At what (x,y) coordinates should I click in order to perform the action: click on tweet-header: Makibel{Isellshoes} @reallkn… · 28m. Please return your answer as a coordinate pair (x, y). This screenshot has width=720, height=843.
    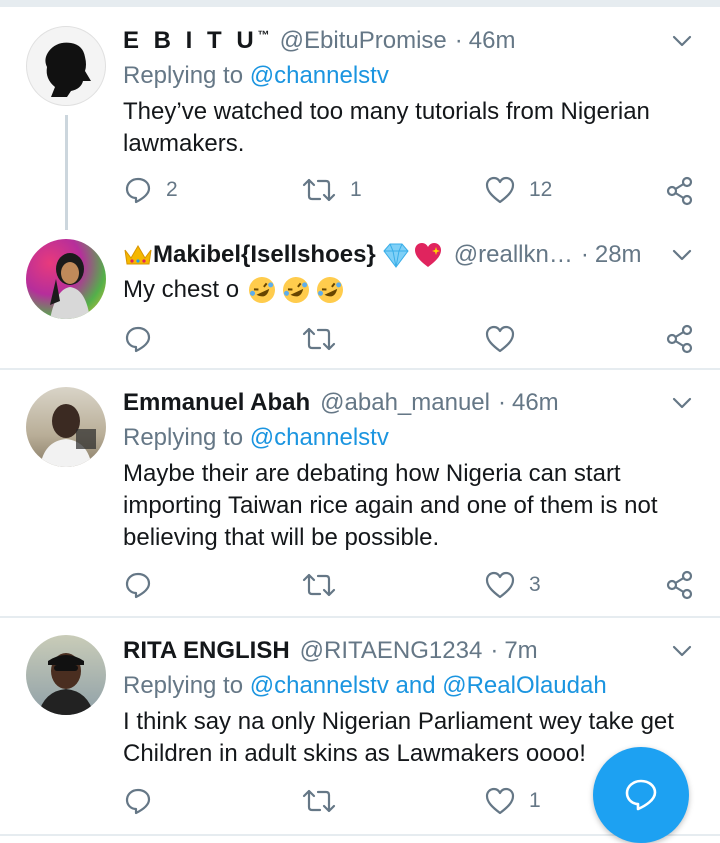
    Looking at the image, I should click on (386, 255).